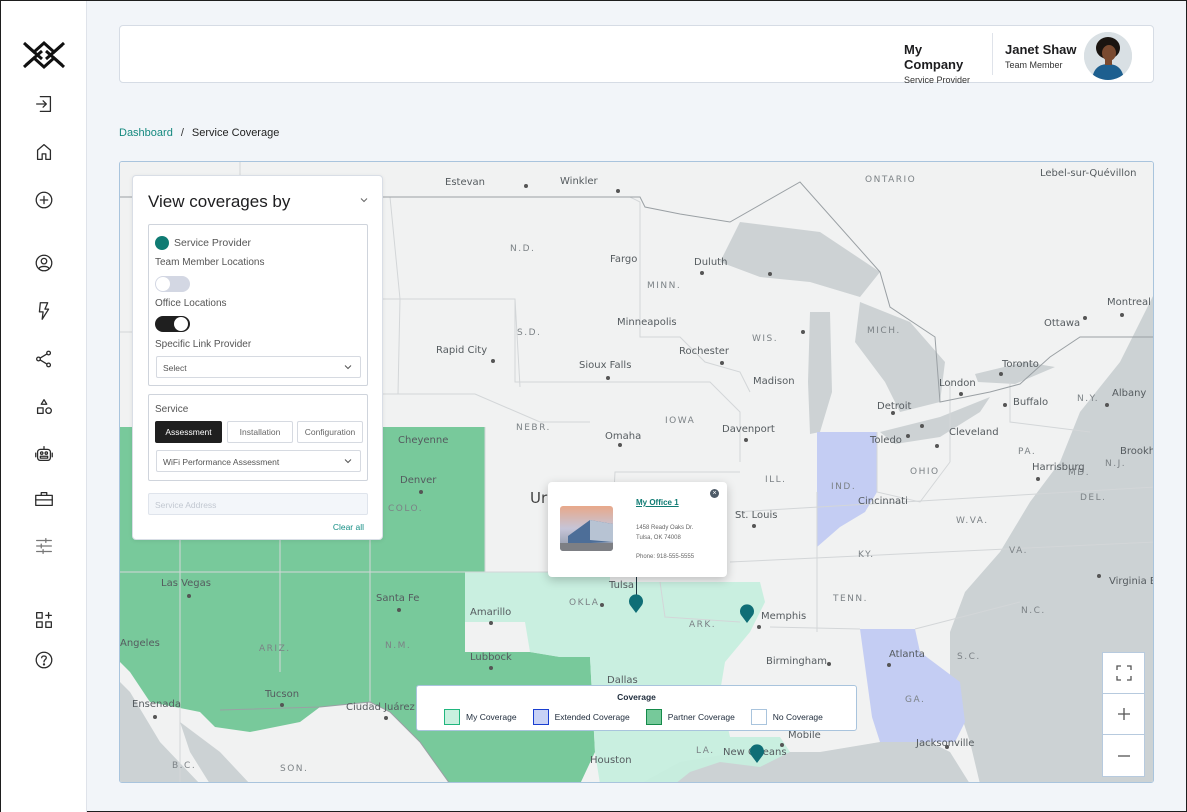 The height and width of the screenshot is (812, 1187). What do you see at coordinates (480, 717) in the screenshot?
I see `legend-item-my-coverage: My Coverage` at bounding box center [480, 717].